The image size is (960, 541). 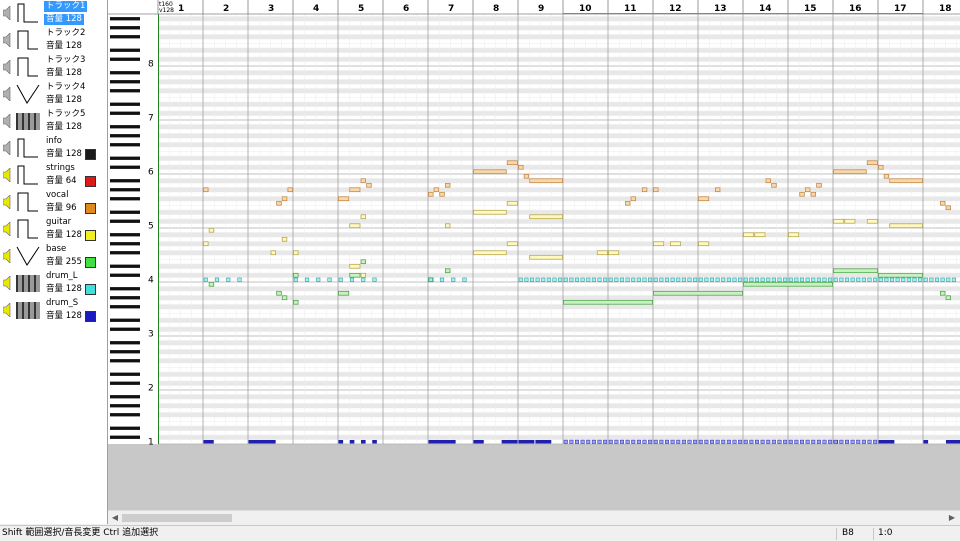 I want to click on measure-number: 6, so click(x=406, y=9).